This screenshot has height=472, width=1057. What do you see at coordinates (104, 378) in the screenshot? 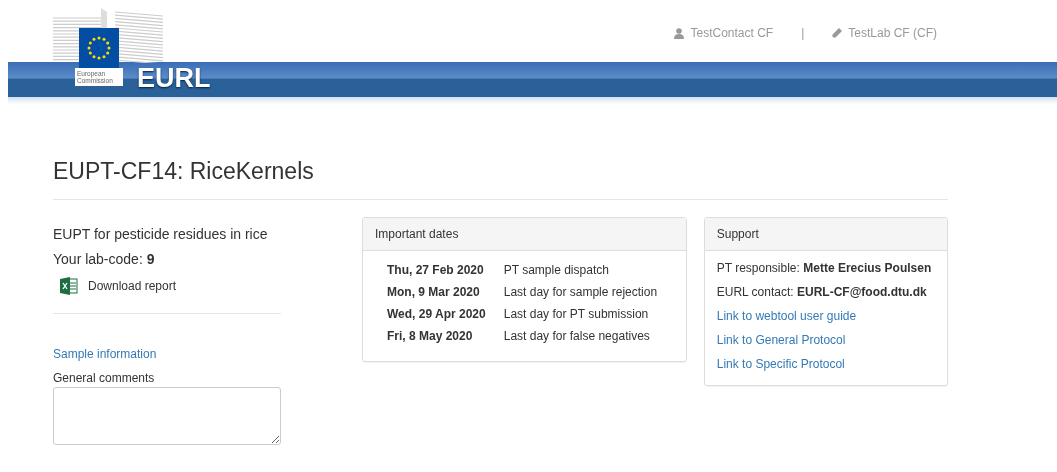
I see `general-comments-label: General comments` at bounding box center [104, 378].